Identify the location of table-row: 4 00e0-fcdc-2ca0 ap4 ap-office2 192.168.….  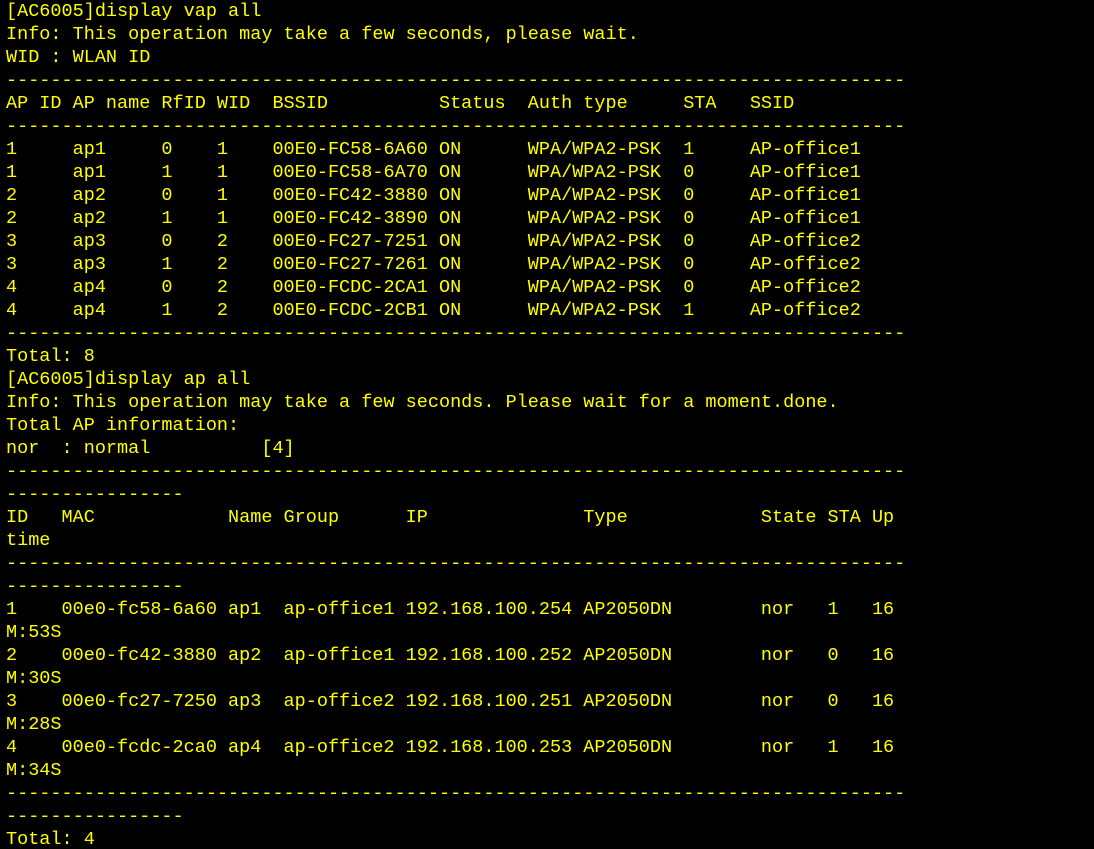
(450, 747).